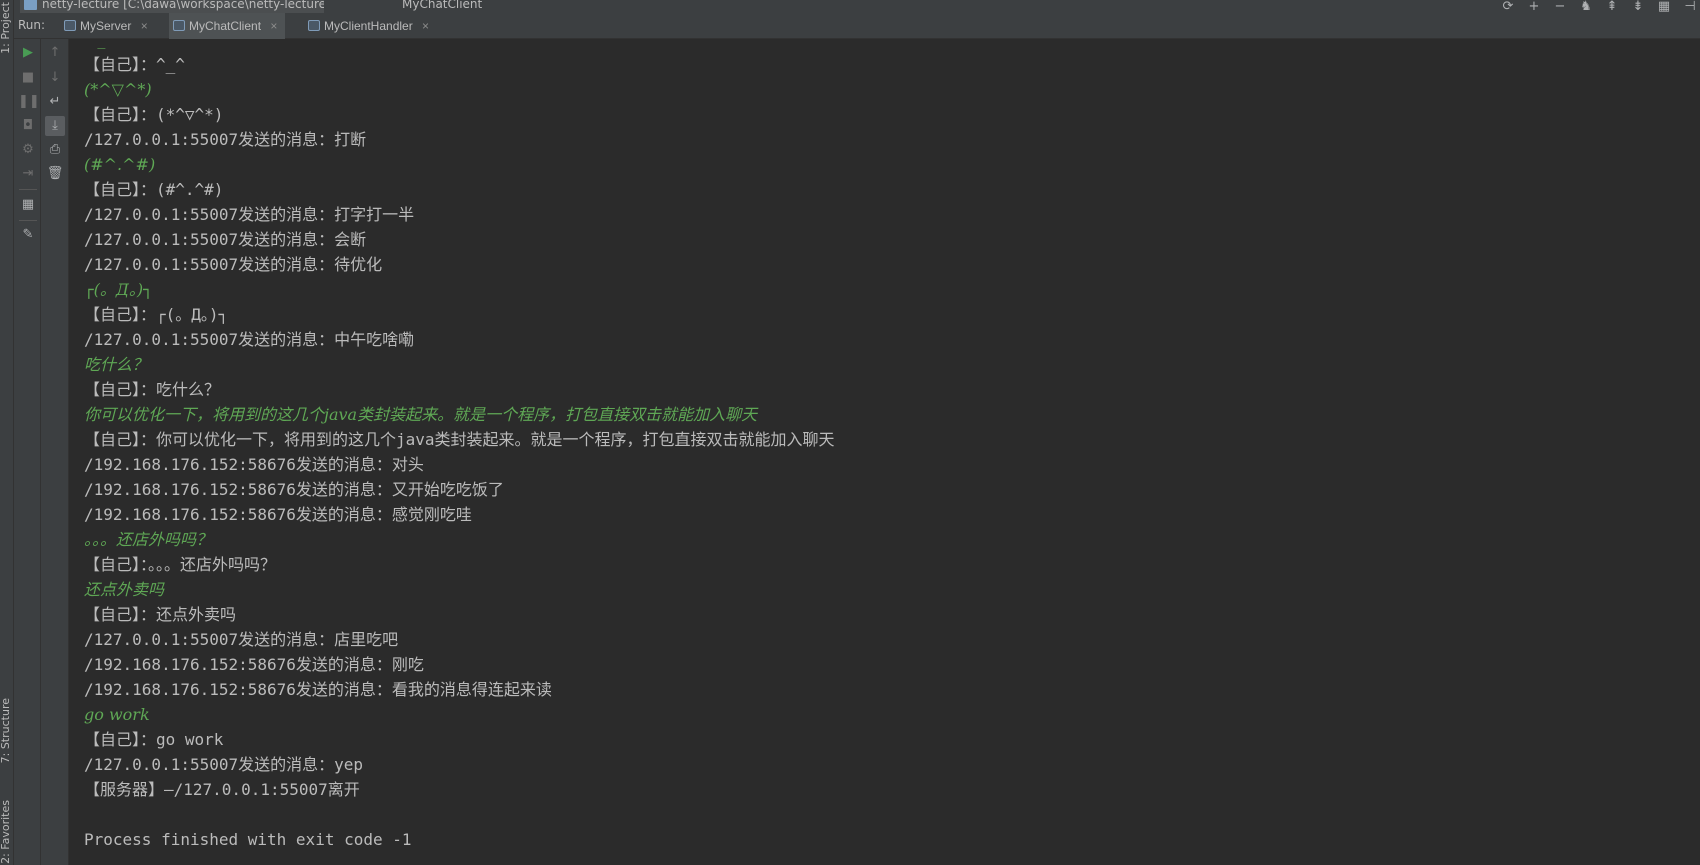 The height and width of the screenshot is (865, 1700). I want to click on rerun-icon: ▶, so click(28, 53).